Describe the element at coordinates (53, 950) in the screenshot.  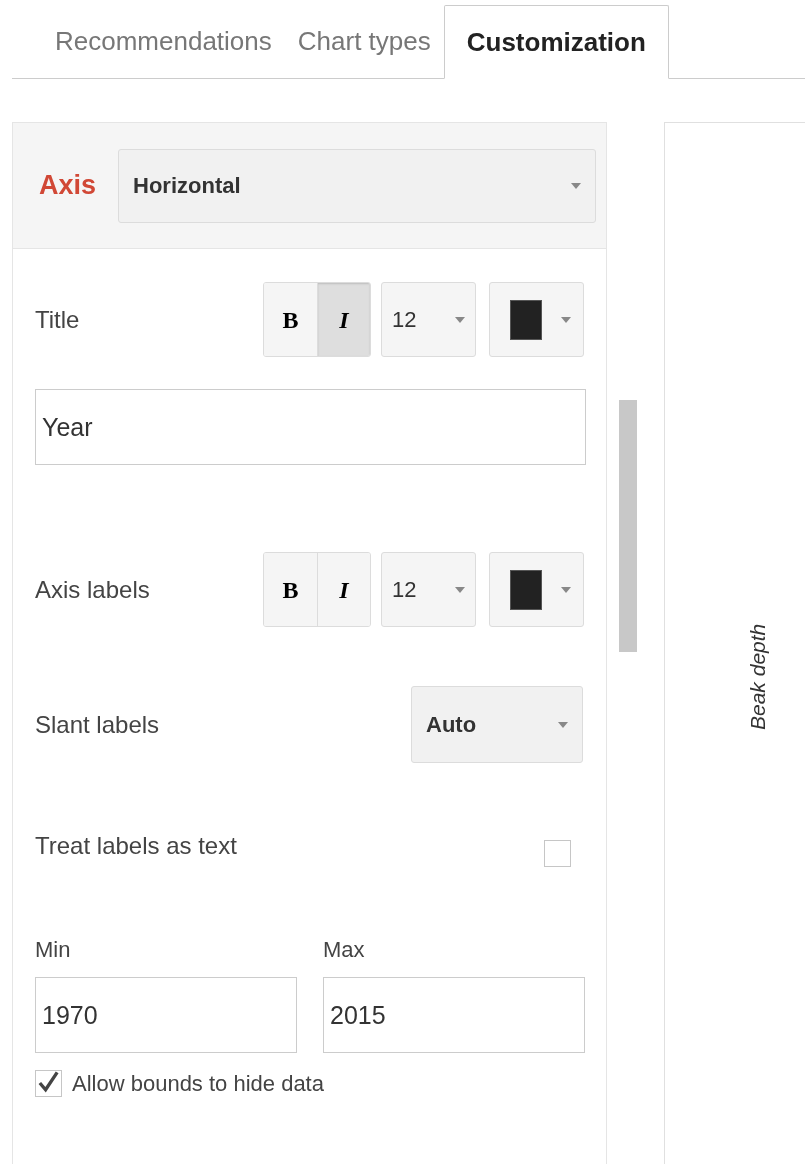
I see `field-label: Min` at that location.